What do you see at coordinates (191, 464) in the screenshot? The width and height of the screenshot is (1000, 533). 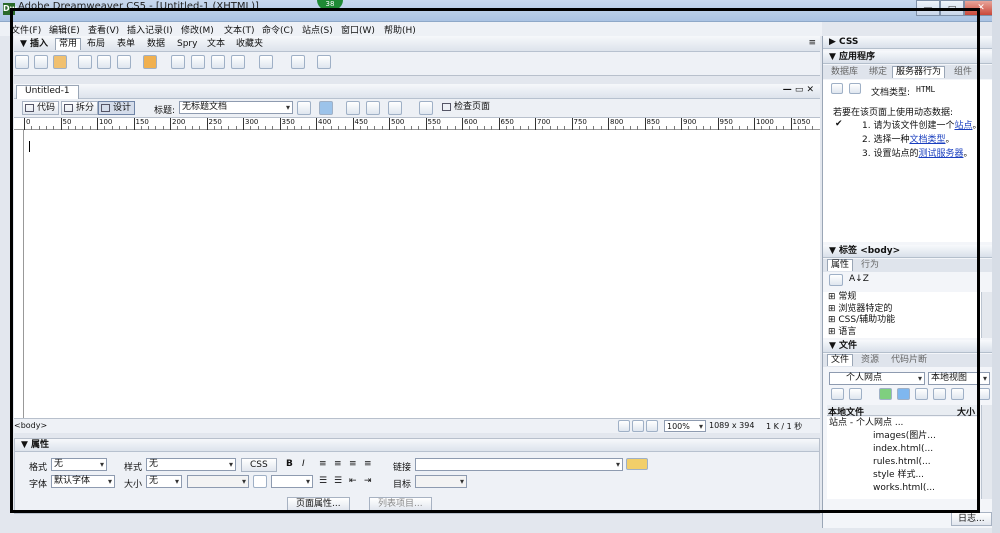 I see `style-select: 无` at bounding box center [191, 464].